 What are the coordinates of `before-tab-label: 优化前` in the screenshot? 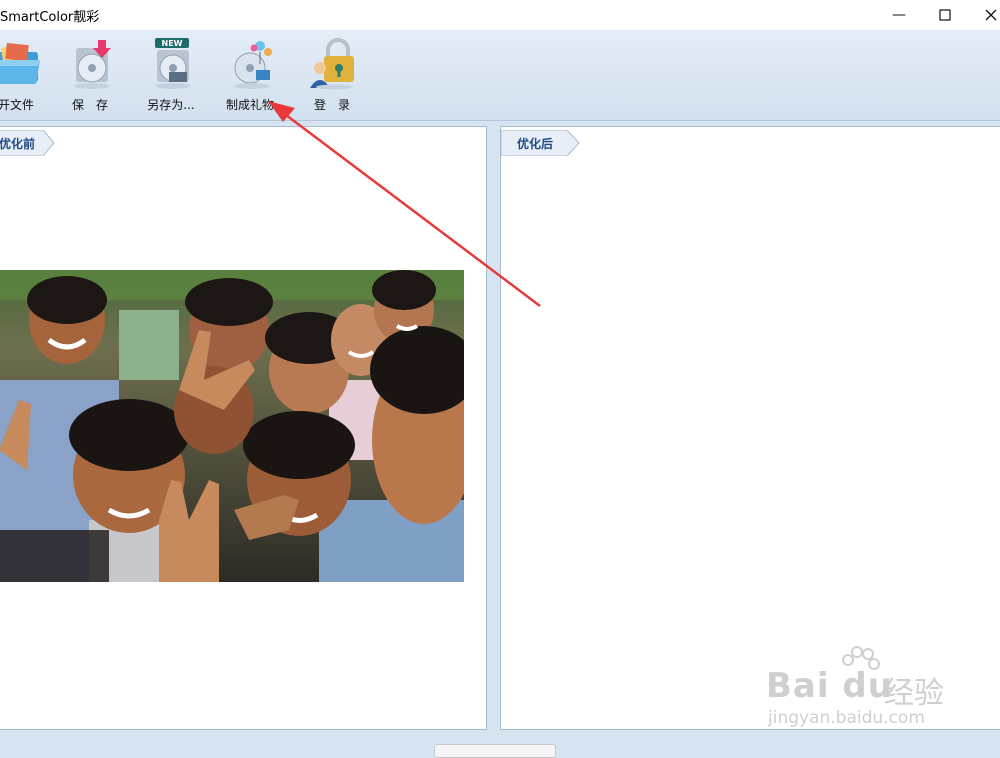 It's located at (18, 144).